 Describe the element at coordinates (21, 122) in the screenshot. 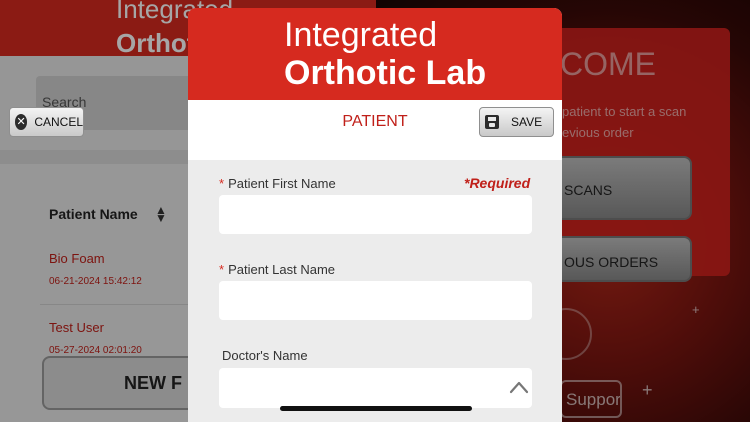

I see `close-circle-icon: ✕` at that location.